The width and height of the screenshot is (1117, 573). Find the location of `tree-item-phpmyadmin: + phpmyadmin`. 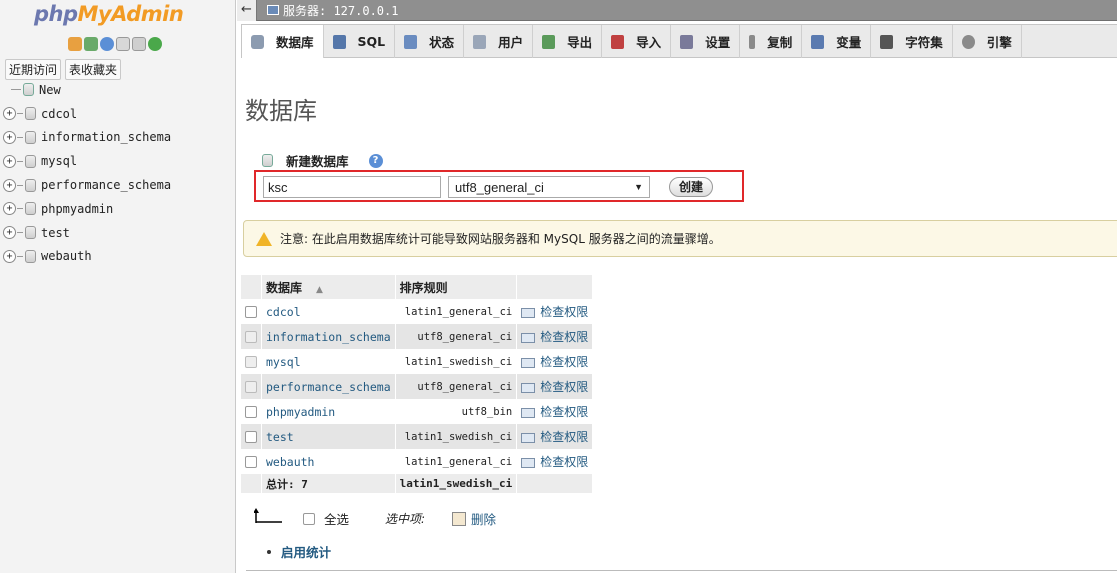

tree-item-phpmyadmin: + phpmyadmin is located at coordinates (87, 209).